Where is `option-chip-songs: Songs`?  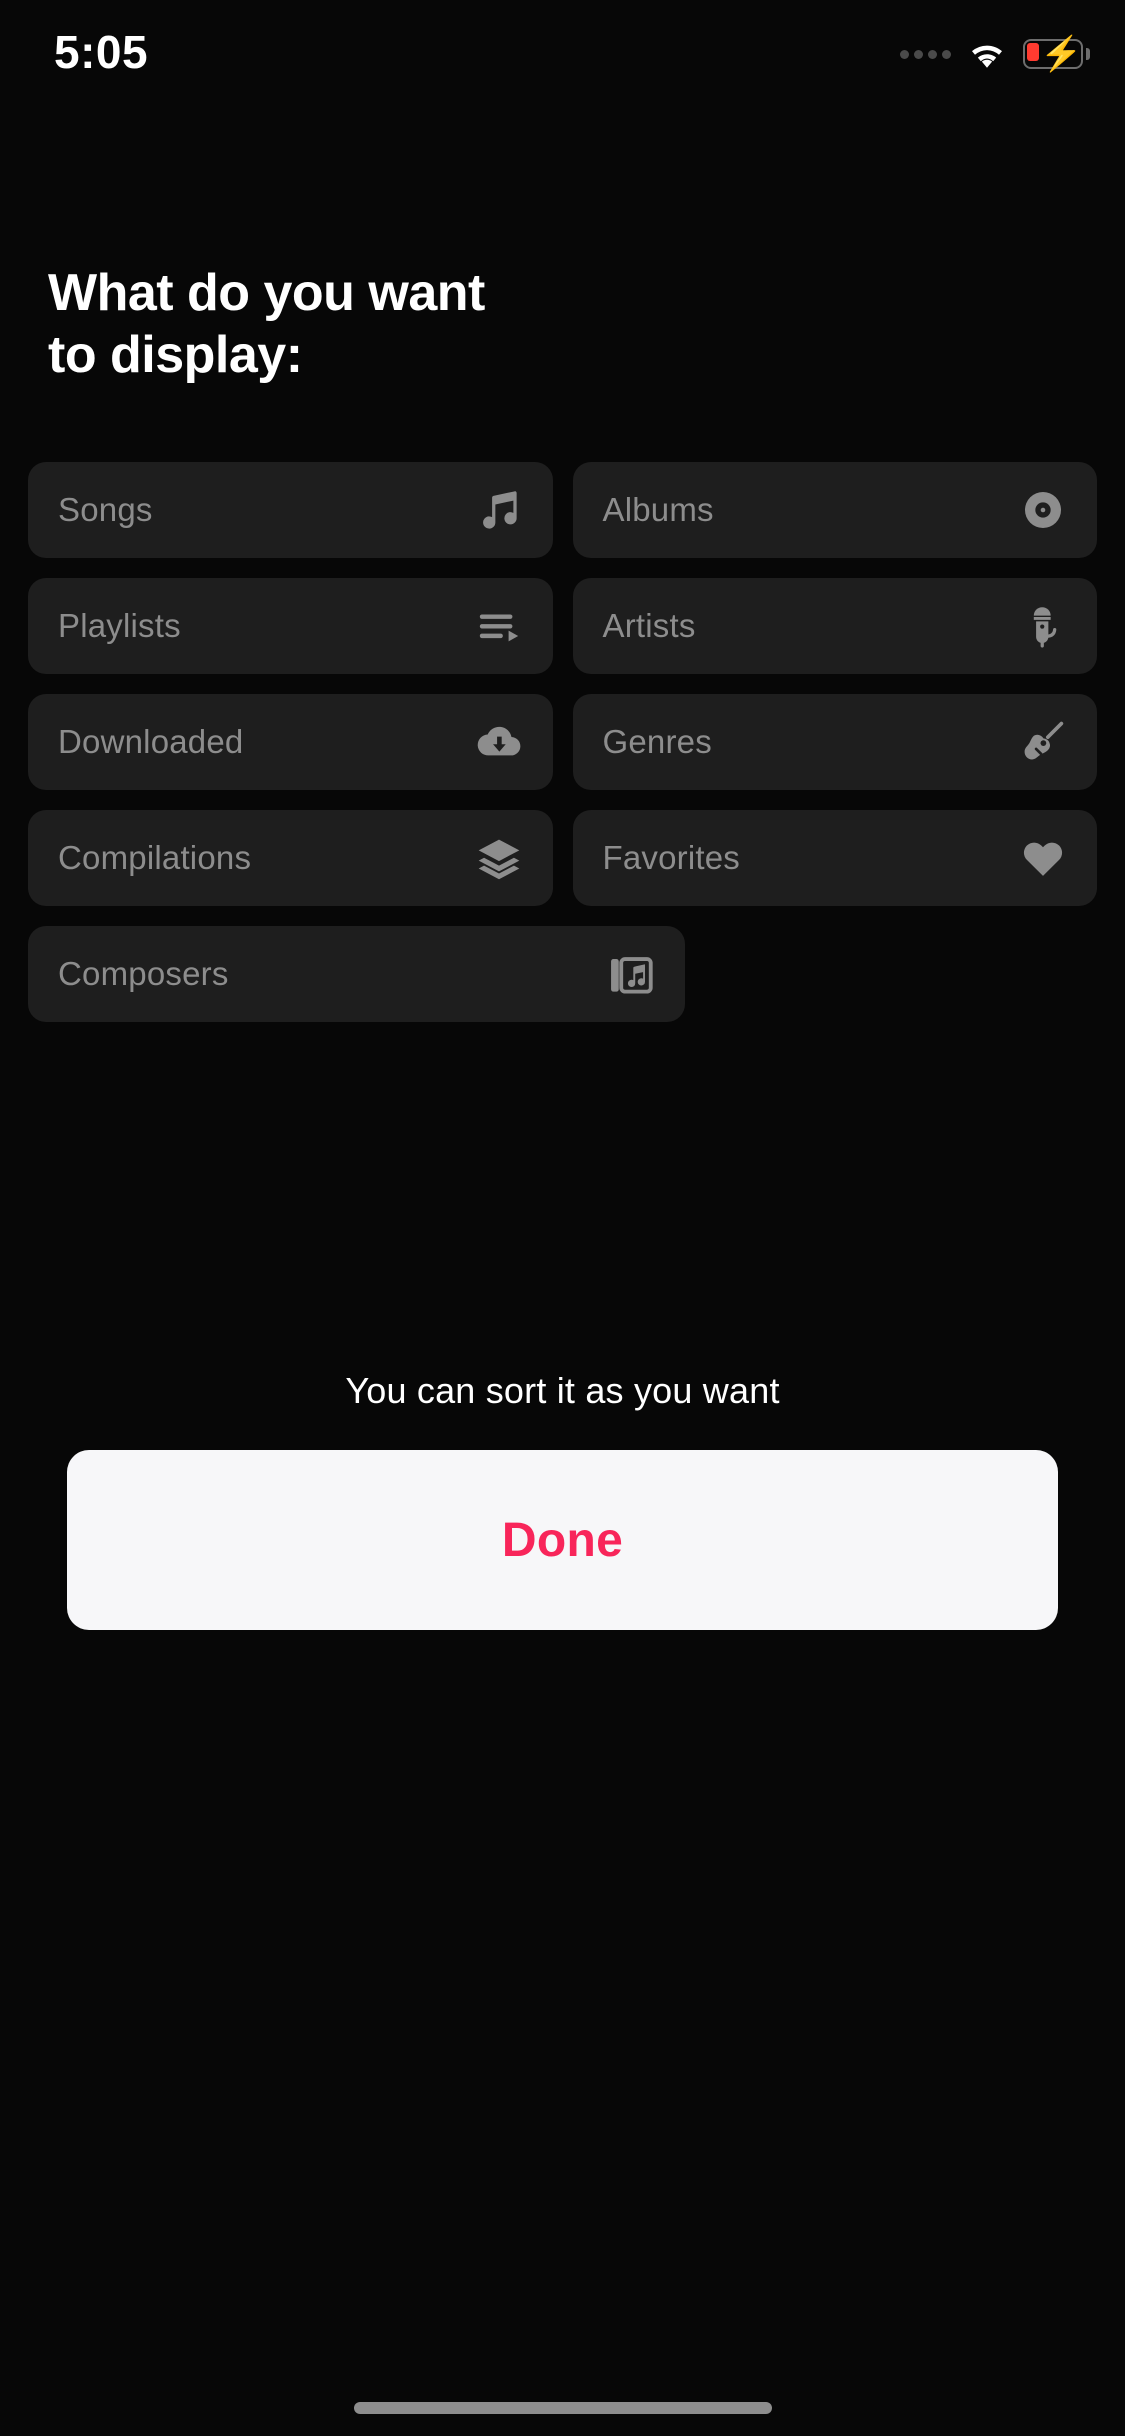 option-chip-songs: Songs is located at coordinates (290, 510).